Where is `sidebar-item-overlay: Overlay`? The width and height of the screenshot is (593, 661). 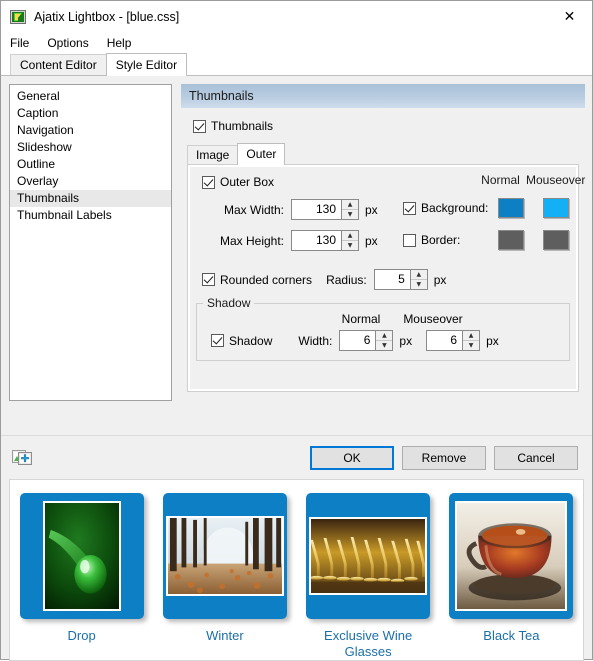 sidebar-item-overlay: Overlay is located at coordinates (90, 181).